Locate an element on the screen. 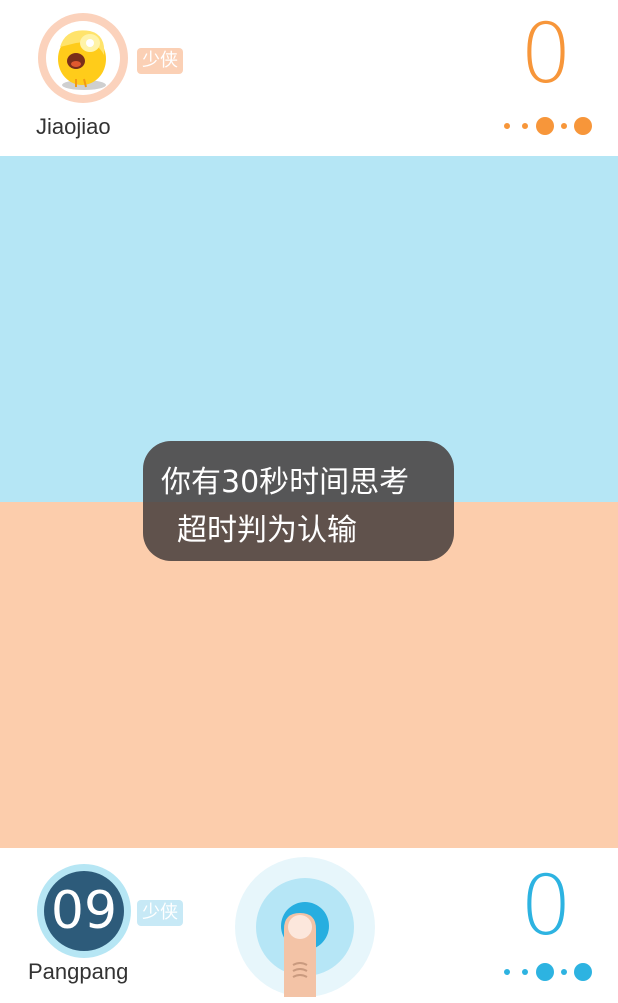 The image size is (618, 1003). top-player-name: Jiaojiao is located at coordinates (73, 126).